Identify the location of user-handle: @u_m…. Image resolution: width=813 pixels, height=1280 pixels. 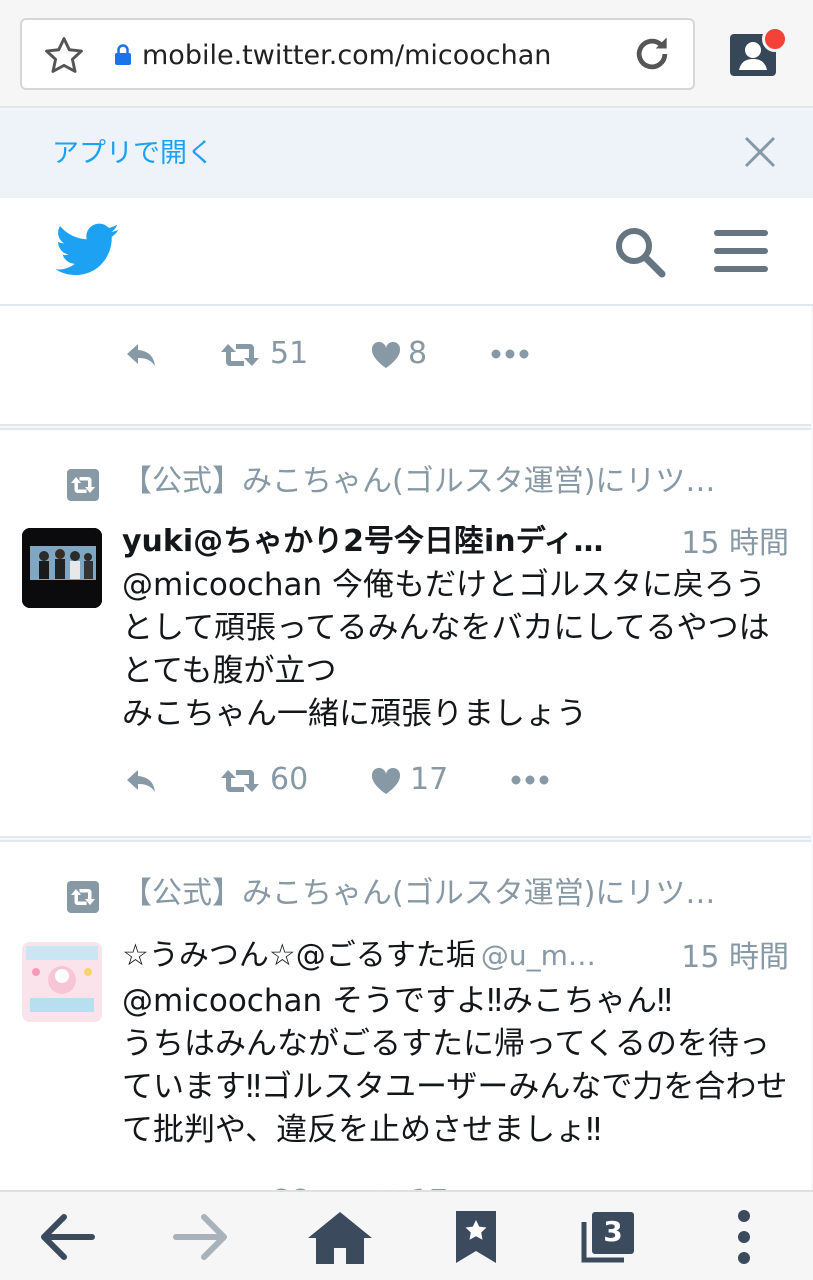
(538, 955).